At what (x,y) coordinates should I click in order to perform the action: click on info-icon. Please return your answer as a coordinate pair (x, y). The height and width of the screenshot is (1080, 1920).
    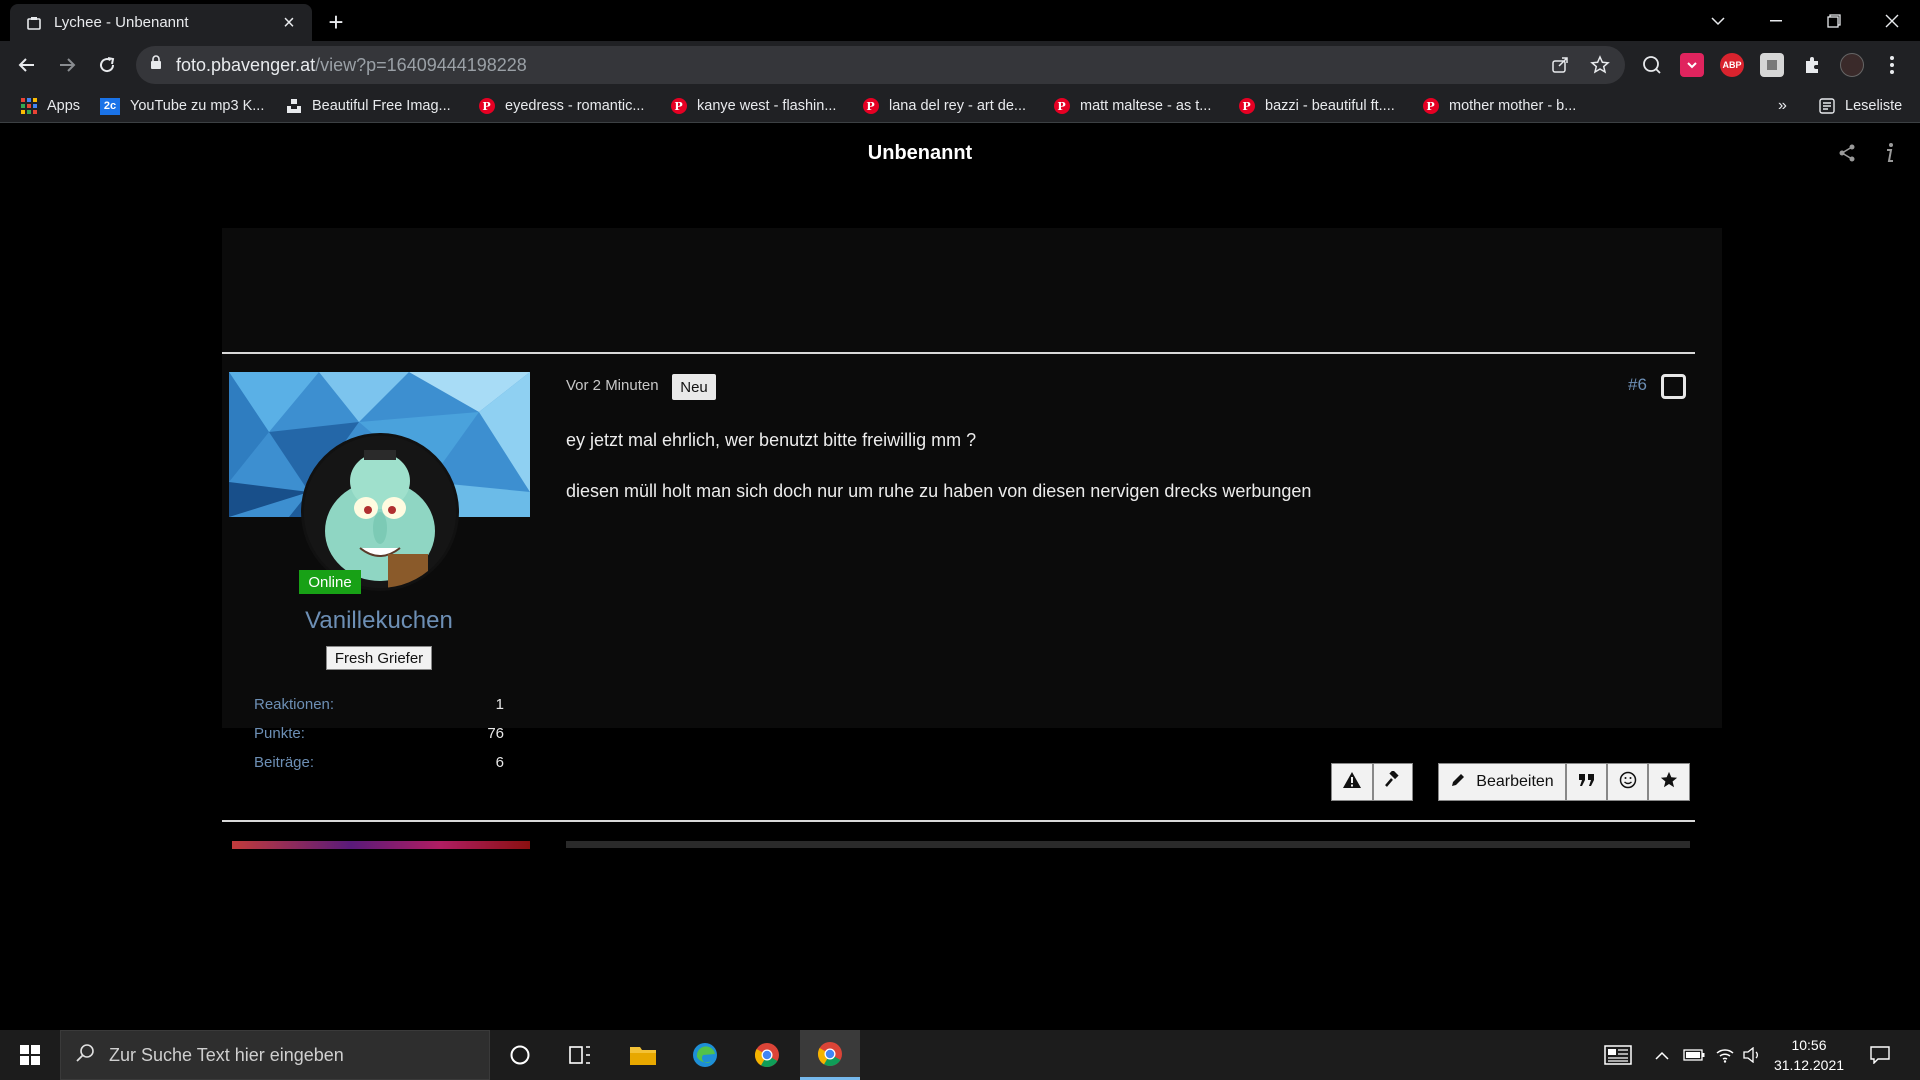
    Looking at the image, I should click on (1889, 153).